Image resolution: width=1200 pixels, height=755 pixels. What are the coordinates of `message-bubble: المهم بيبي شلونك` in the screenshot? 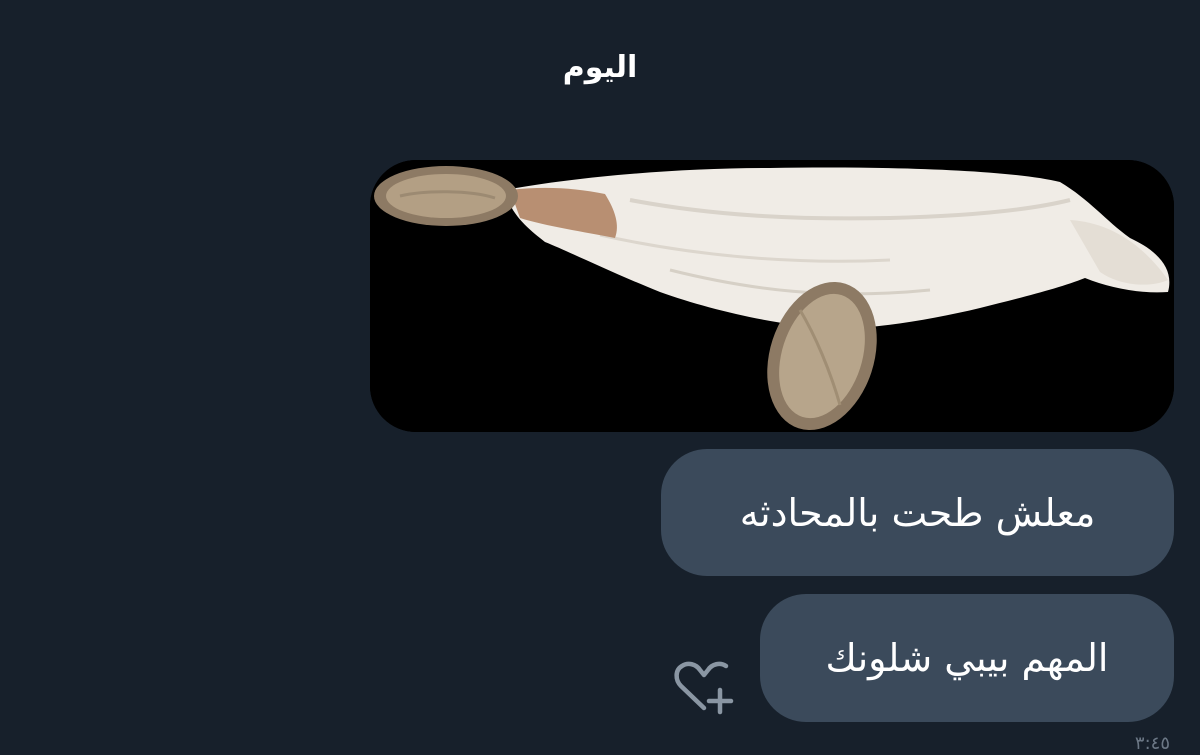 It's located at (967, 658).